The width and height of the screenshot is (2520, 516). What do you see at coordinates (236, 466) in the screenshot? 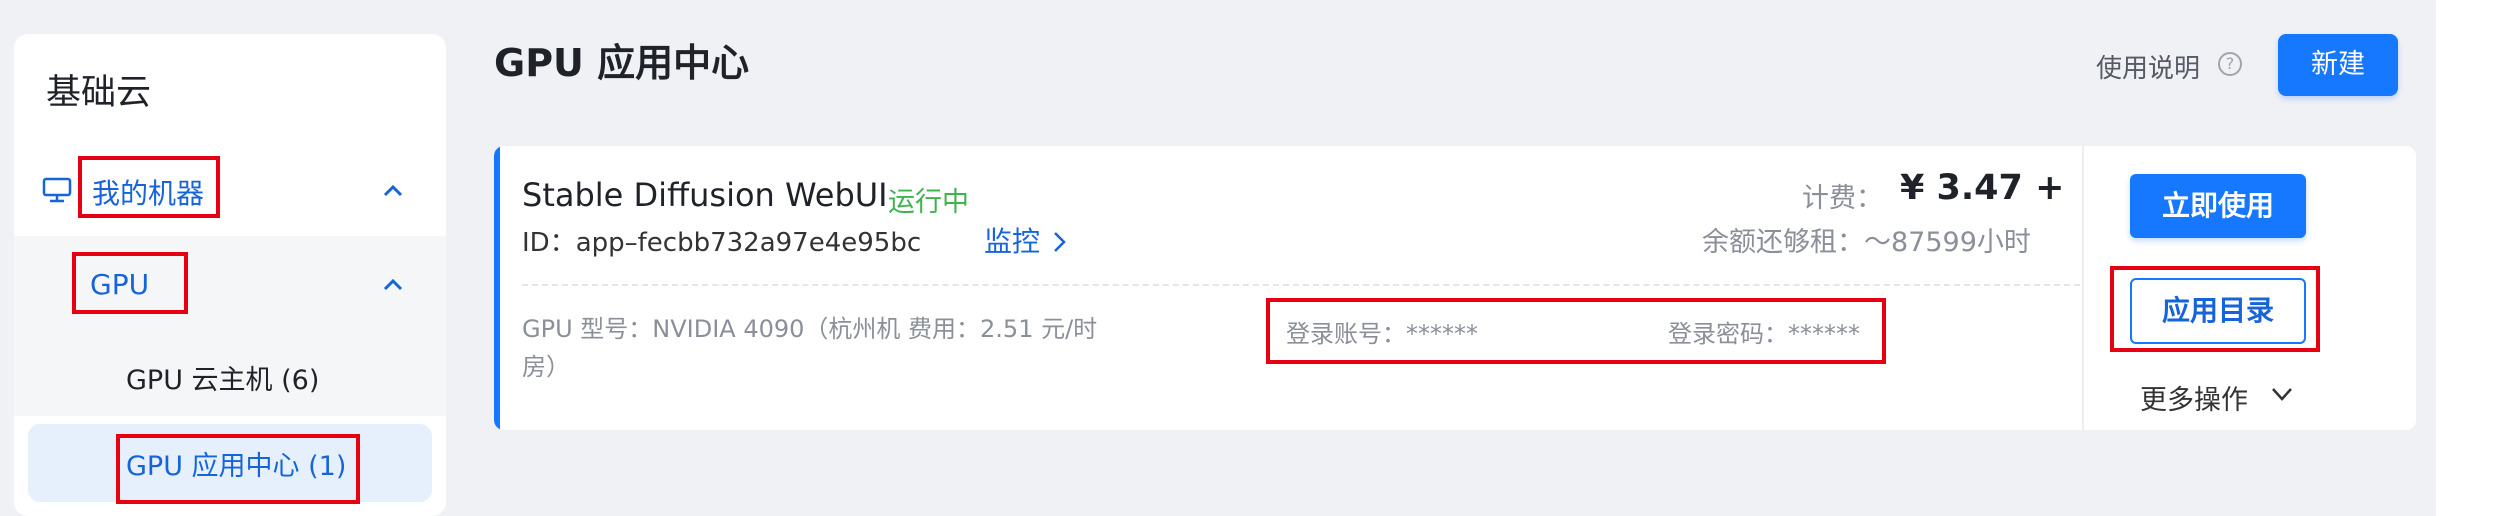
I see `sidebar-item-label: GPU 应用中心 (1)` at bounding box center [236, 466].